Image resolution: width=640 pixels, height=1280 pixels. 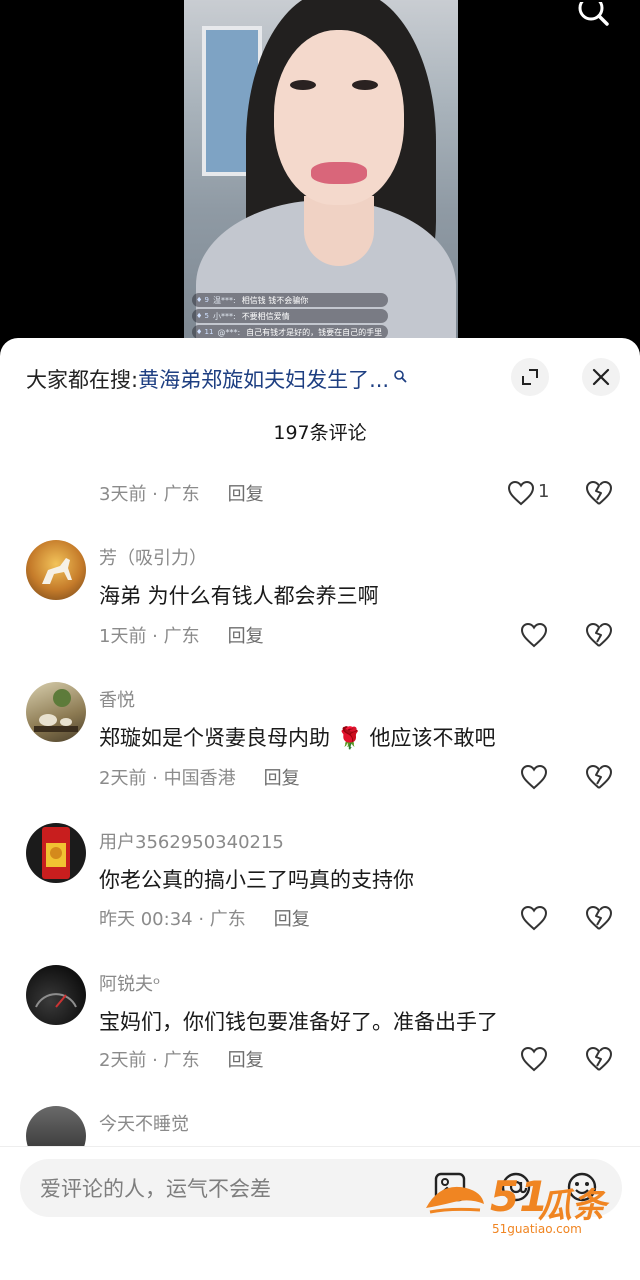 I want to click on expand-icon, so click(x=530, y=377).